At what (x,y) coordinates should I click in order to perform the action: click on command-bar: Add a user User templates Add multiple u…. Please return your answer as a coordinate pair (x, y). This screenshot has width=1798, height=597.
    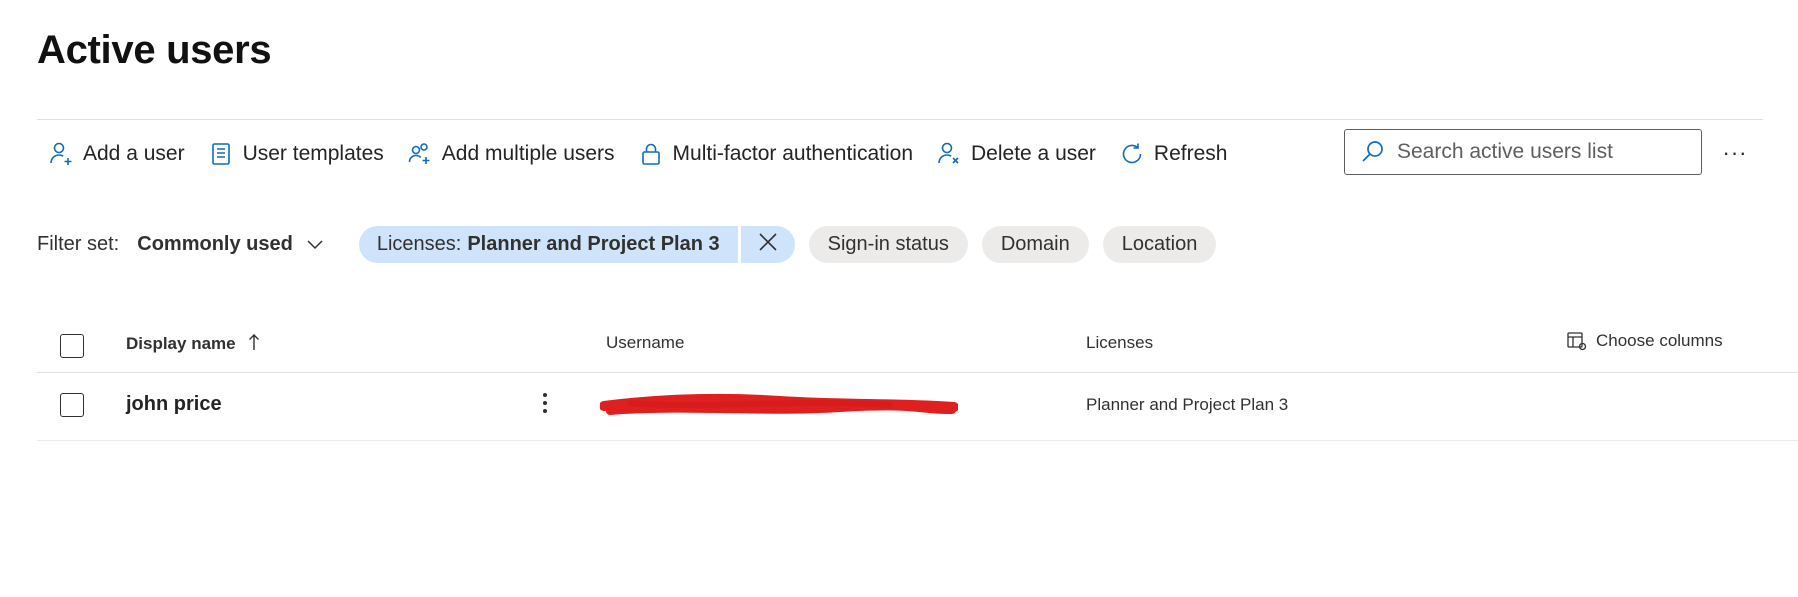
    Looking at the image, I should click on (638, 154).